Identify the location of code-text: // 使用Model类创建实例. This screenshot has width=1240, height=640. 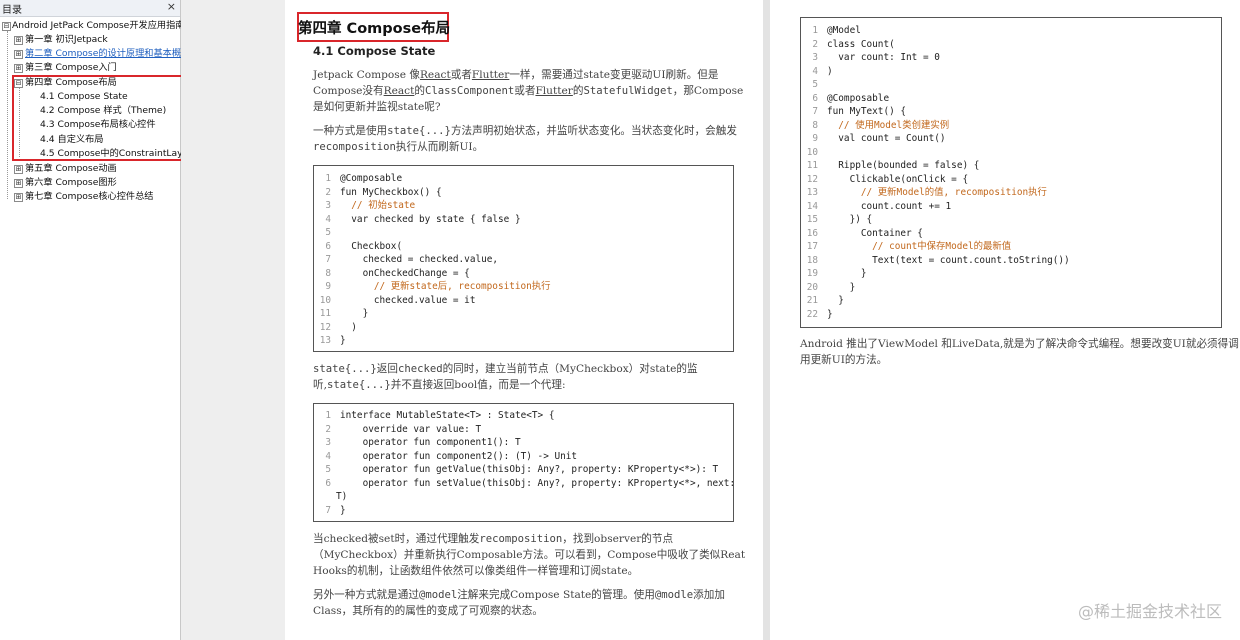
(888, 125).